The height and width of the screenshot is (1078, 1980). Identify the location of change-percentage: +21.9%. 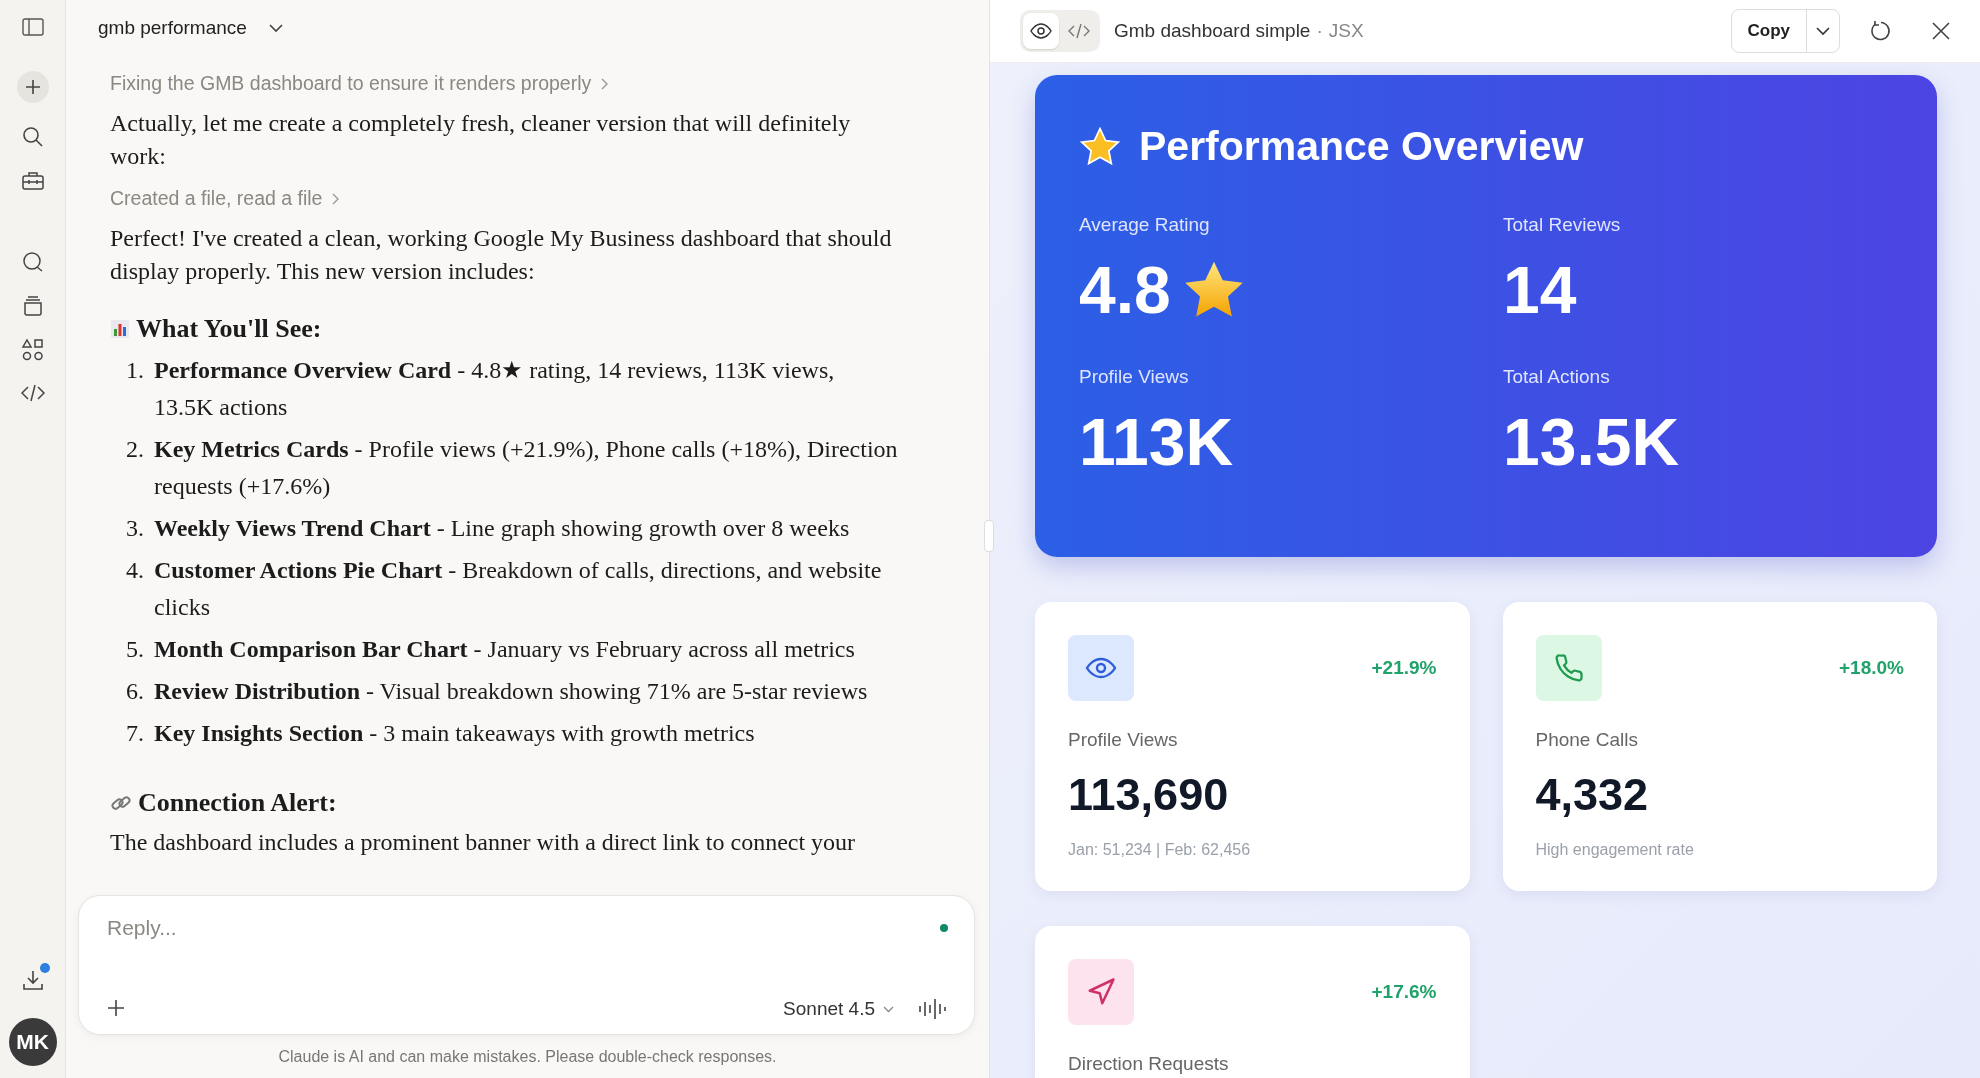
(1404, 668).